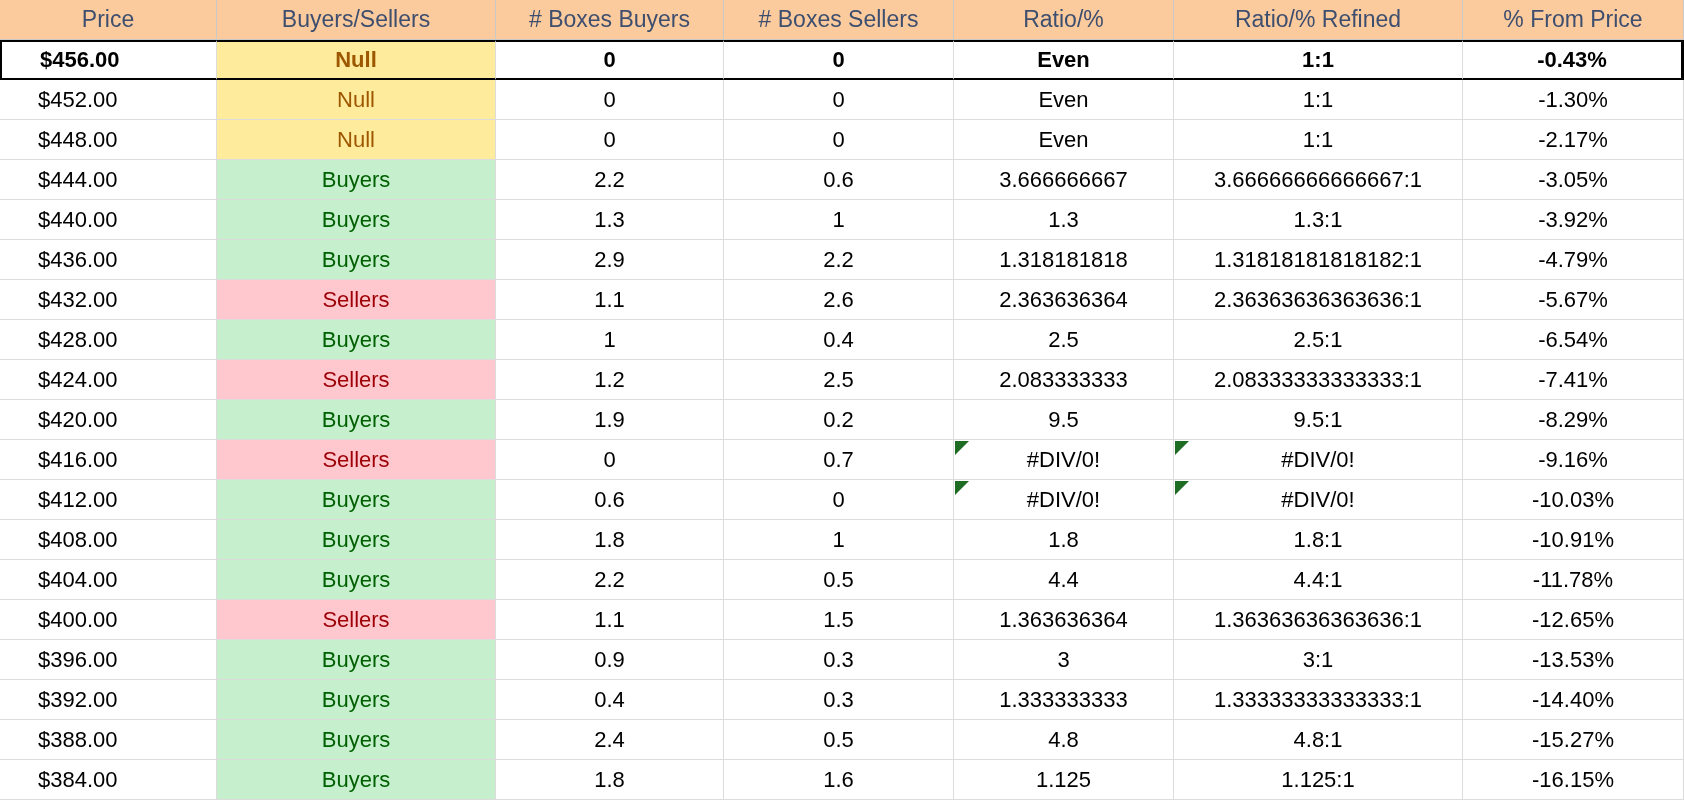  Describe the element at coordinates (108, 60) in the screenshot. I see `table-cell: $456.00` at that location.